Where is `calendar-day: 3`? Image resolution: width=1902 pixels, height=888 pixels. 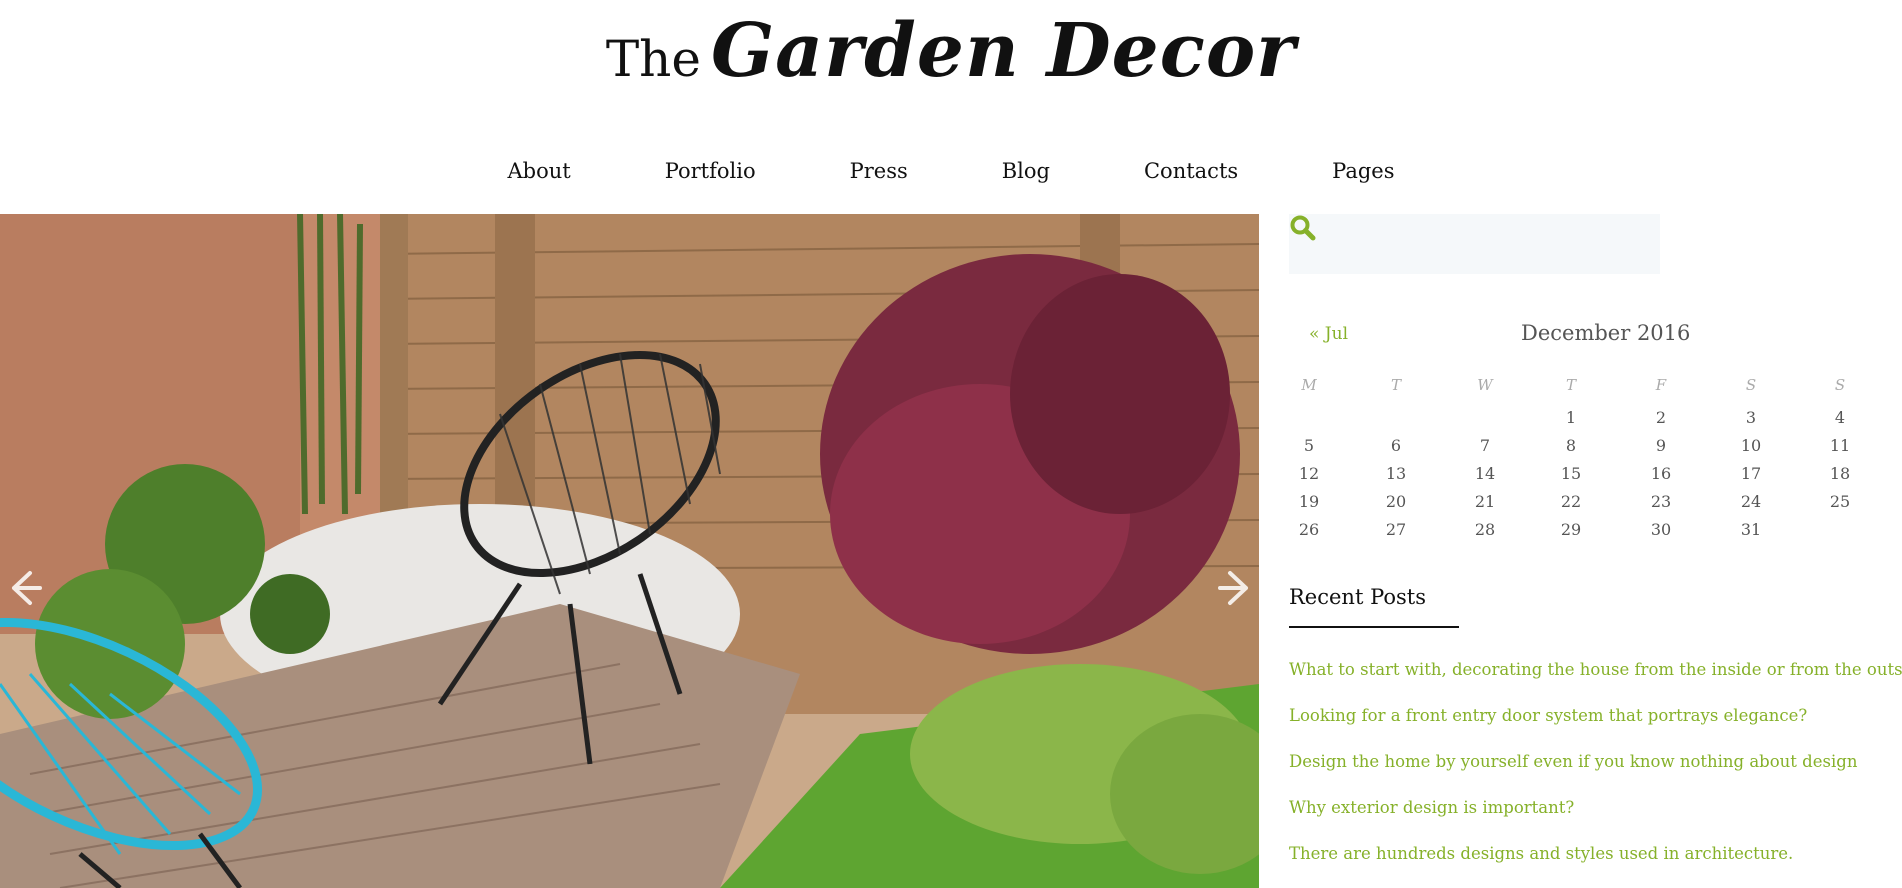 calendar-day: 3 is located at coordinates (1751, 417).